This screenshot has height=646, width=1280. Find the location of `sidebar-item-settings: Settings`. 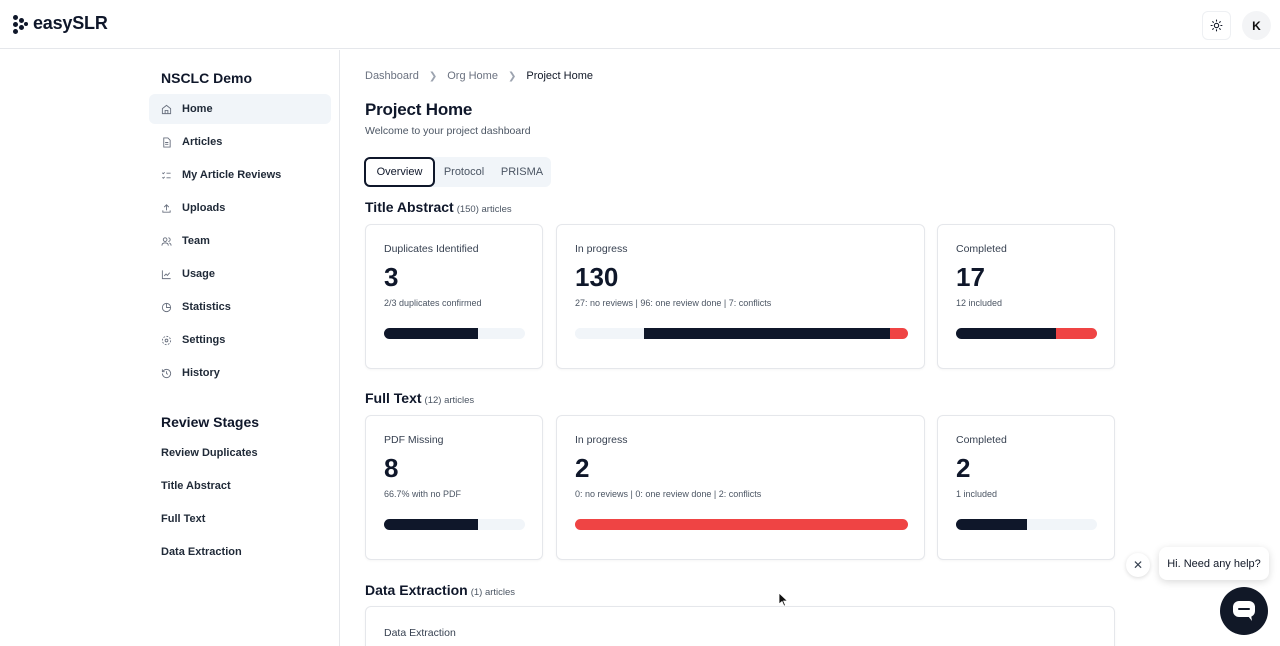

sidebar-item-settings: Settings is located at coordinates (240, 340).